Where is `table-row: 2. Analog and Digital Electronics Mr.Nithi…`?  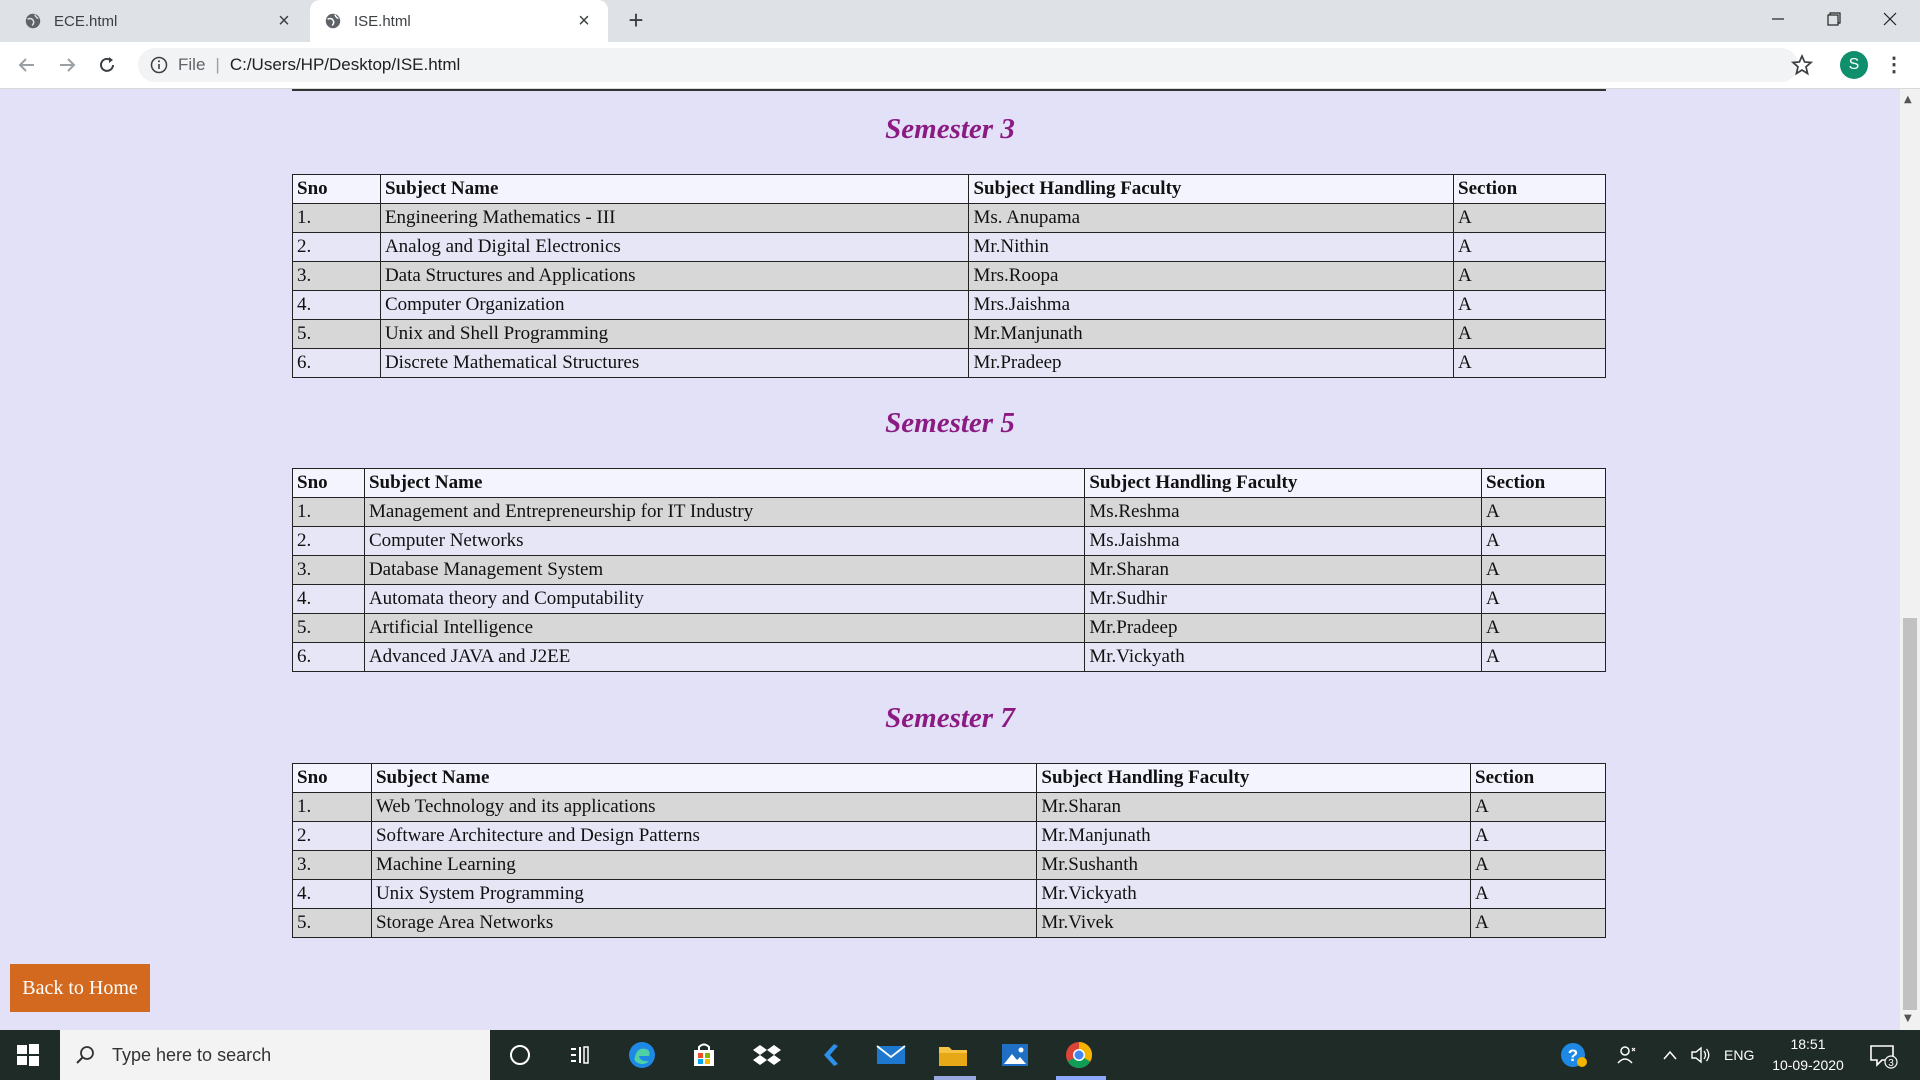
table-row: 2. Analog and Digital Electronics Mr.Nithi… is located at coordinates (949, 247).